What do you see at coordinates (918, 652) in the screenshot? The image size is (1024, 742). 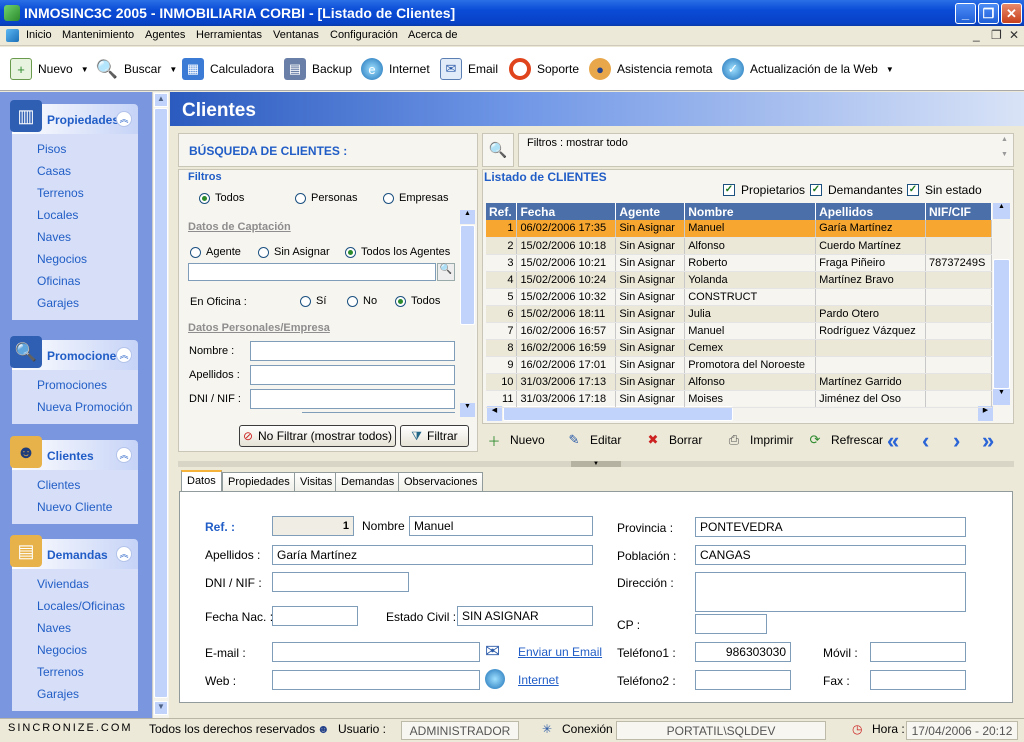 I see `movil-field` at bounding box center [918, 652].